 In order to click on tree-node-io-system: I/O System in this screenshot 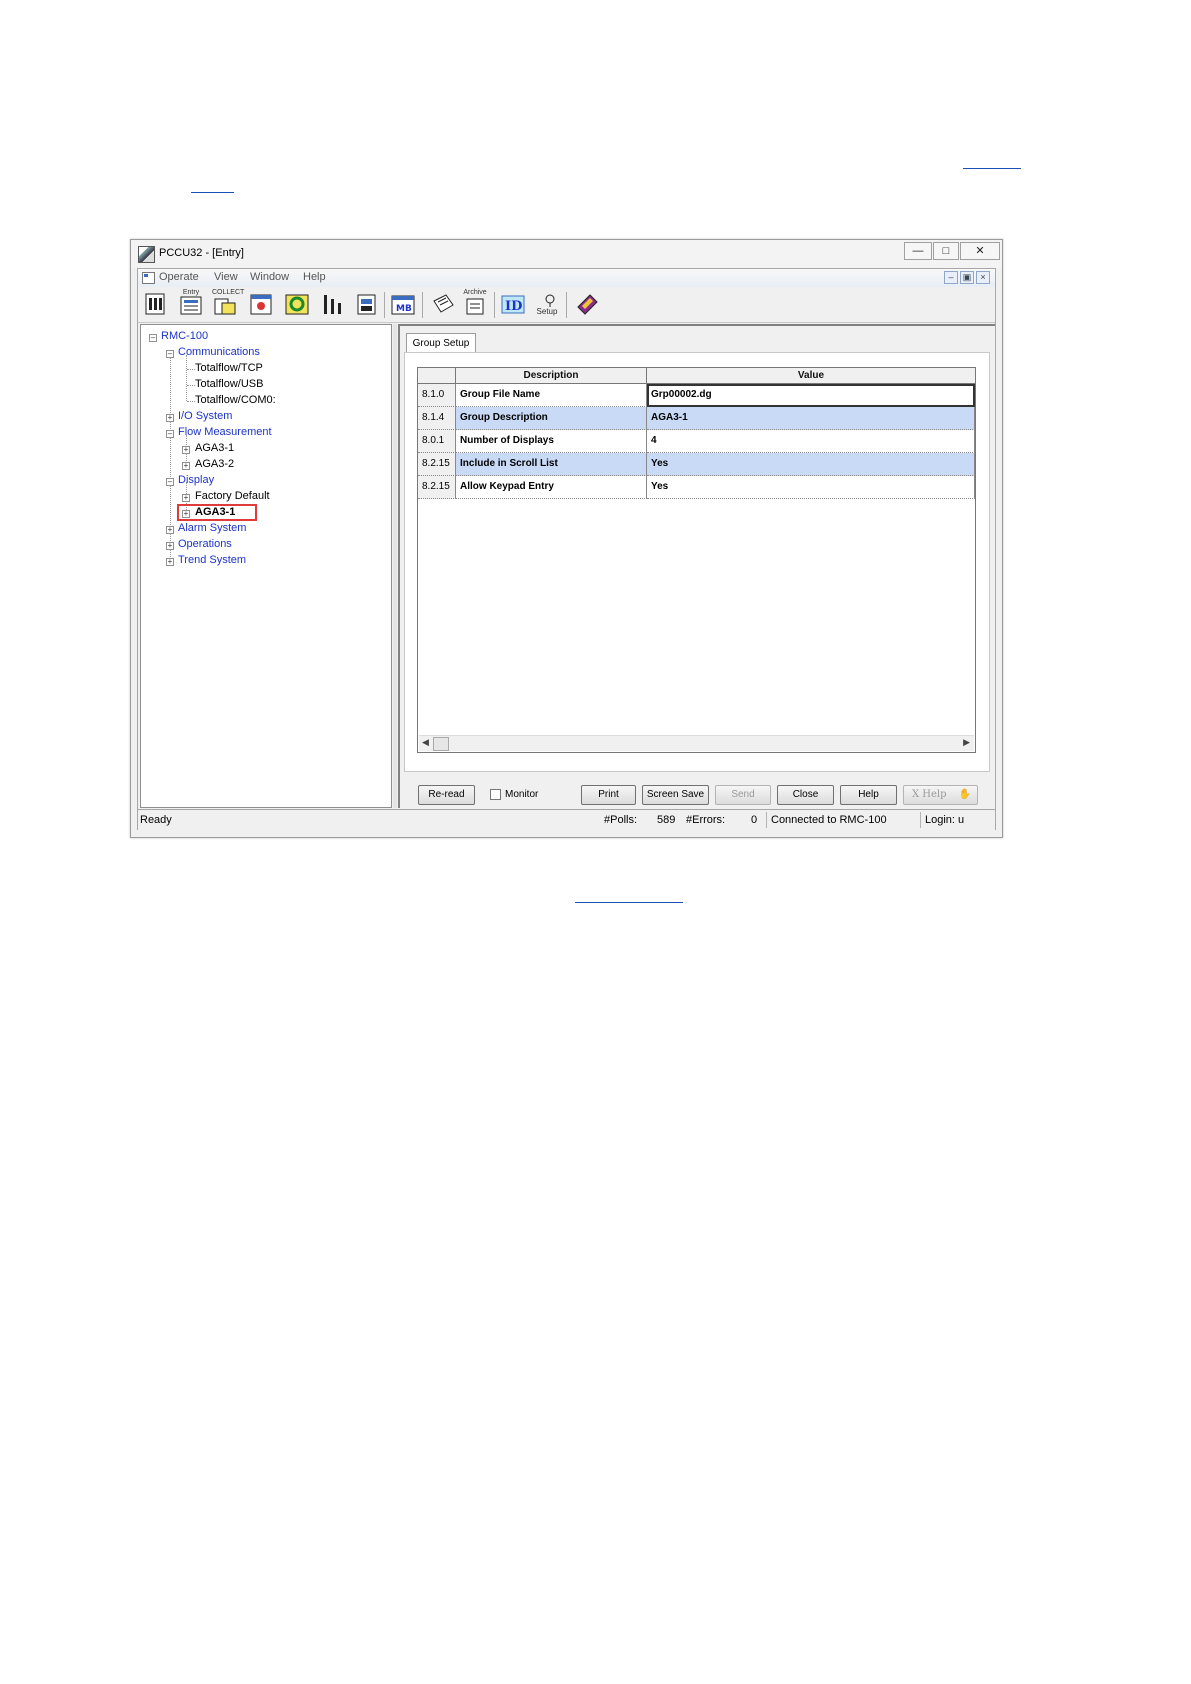, I will do `click(205, 416)`.